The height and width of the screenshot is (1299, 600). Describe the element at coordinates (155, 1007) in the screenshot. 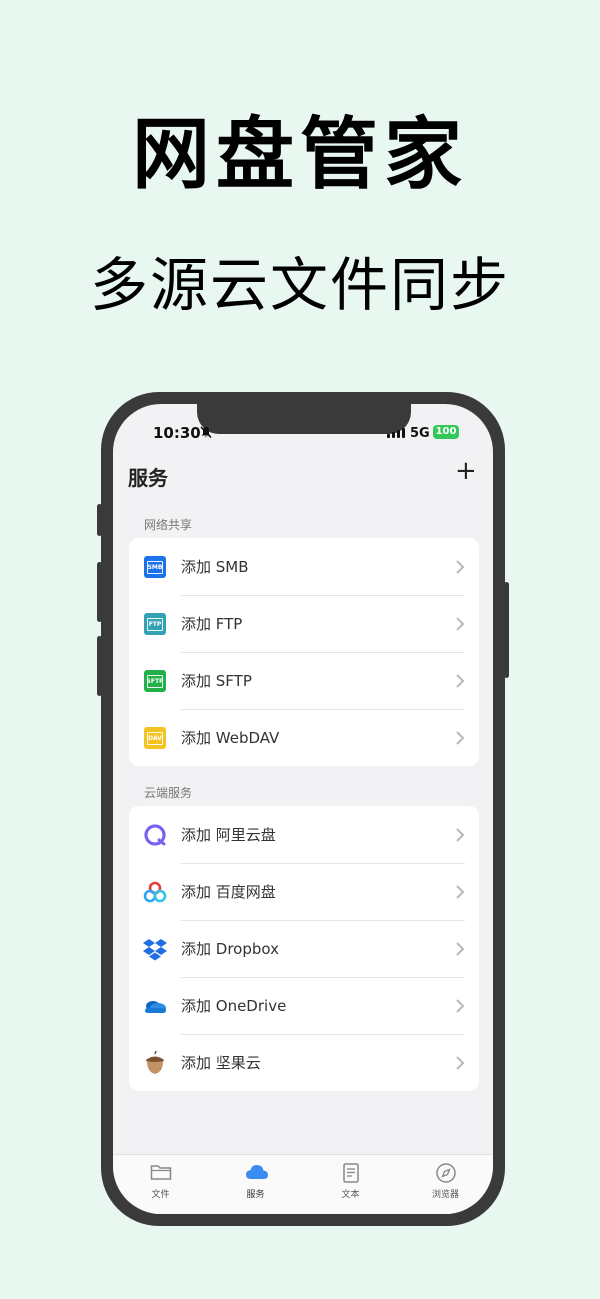

I see `onedrive-icon` at that location.